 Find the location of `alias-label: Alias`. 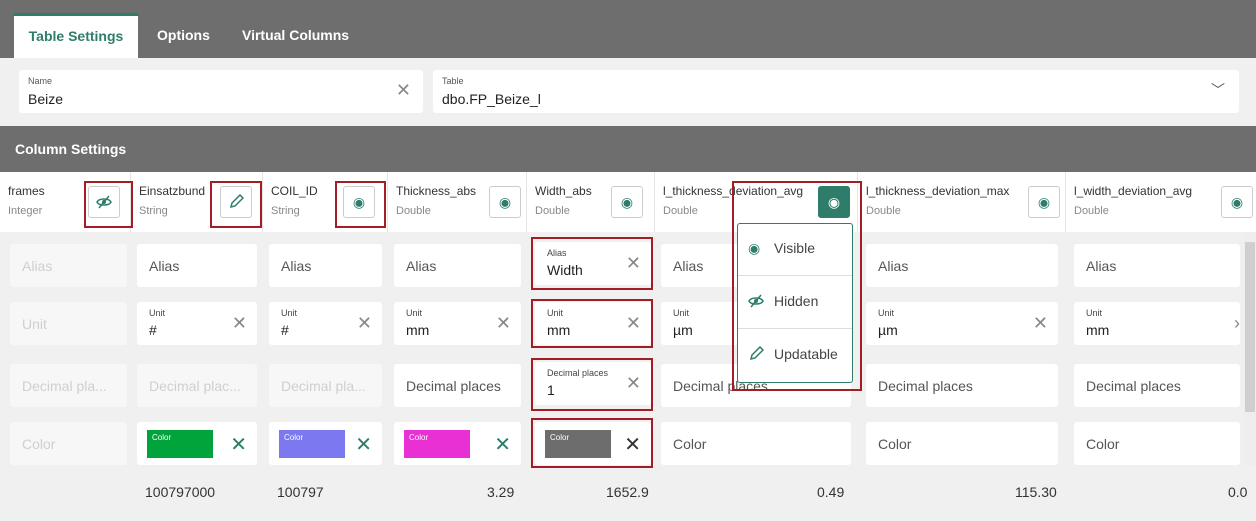

alias-label: Alias is located at coordinates (557, 253).